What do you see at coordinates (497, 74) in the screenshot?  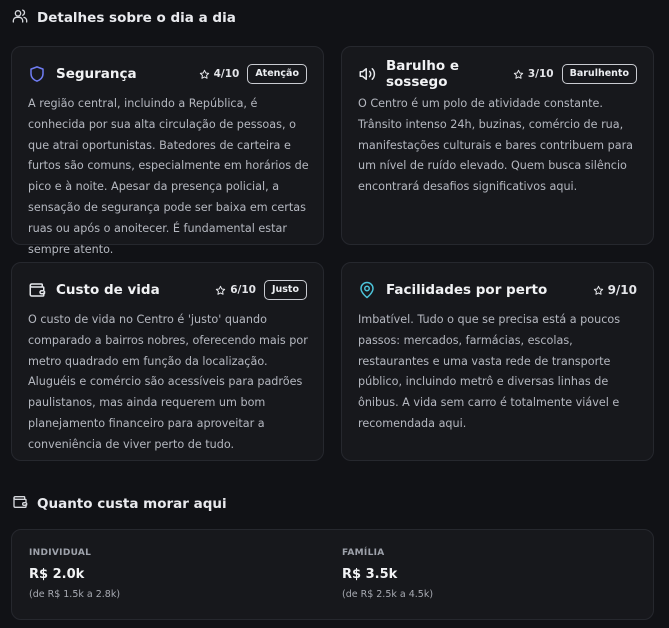 I see `card-noise-header: Barulho e sossego 3/10 Barulhento` at bounding box center [497, 74].